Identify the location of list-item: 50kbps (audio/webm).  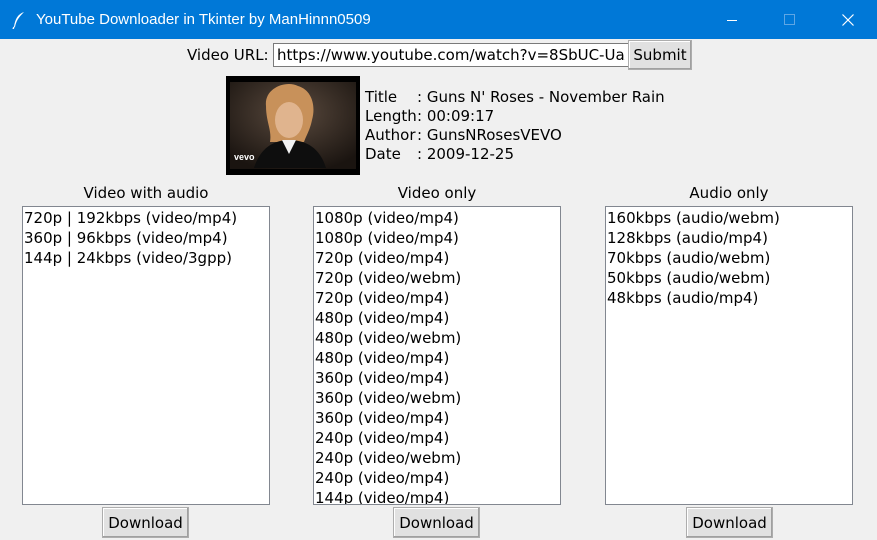
(729, 278).